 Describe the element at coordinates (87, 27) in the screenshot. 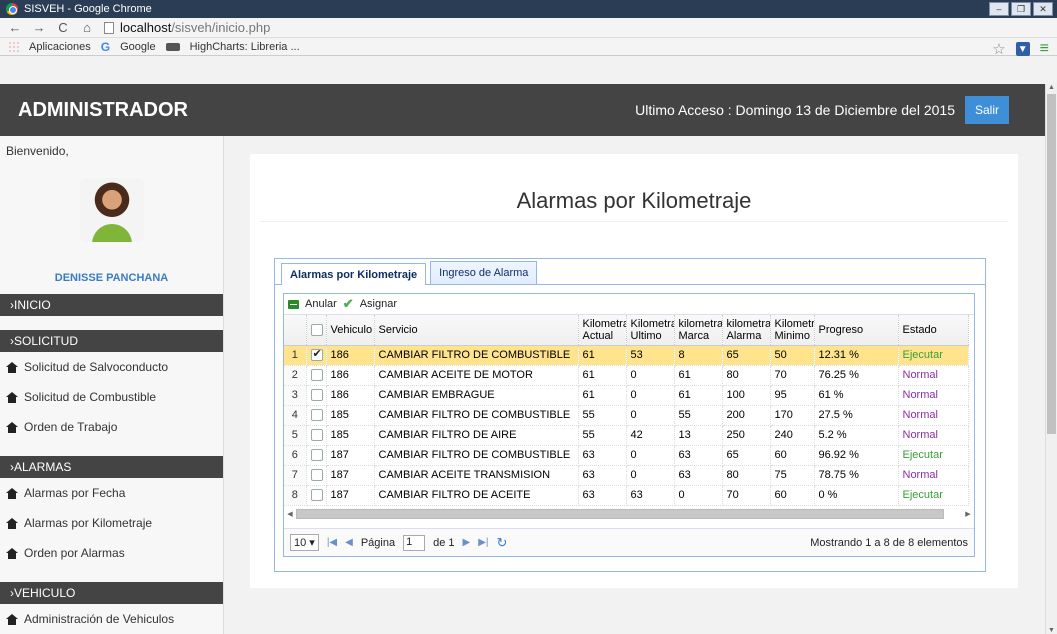

I see `home-button-icon: ⌂` at that location.